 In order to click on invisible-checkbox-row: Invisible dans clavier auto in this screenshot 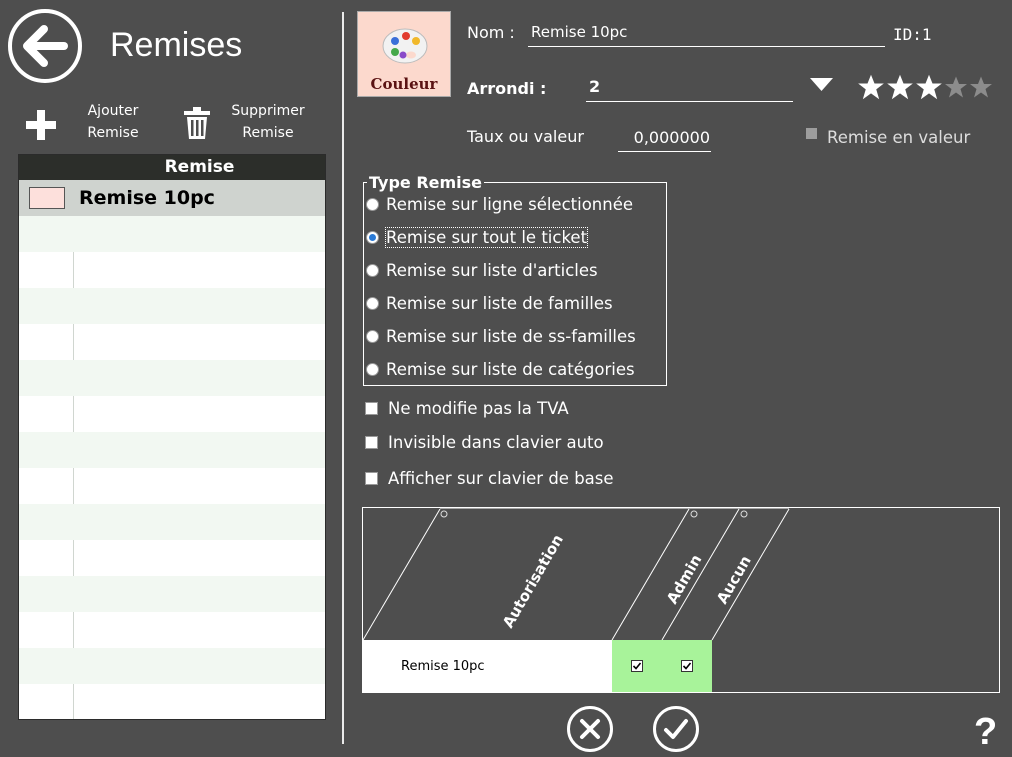, I will do `click(484, 442)`.